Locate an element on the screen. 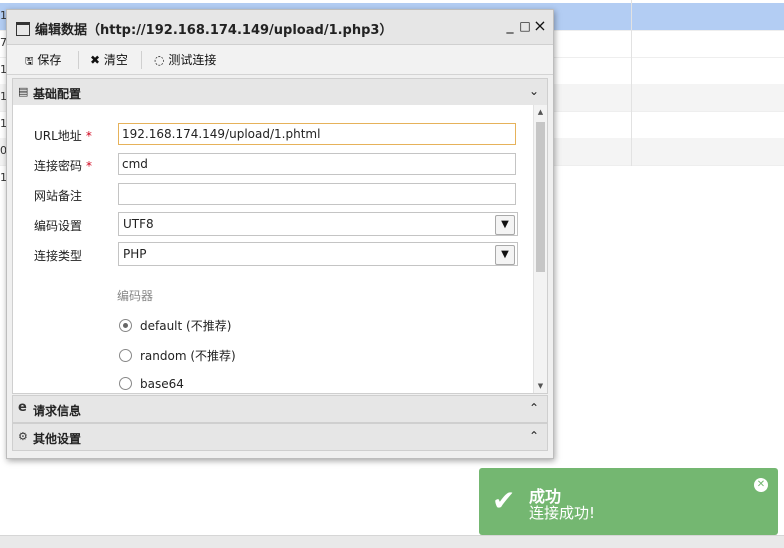 Image resolution: width=784 pixels, height=548 pixels. browser-icon: e is located at coordinates (22, 407).